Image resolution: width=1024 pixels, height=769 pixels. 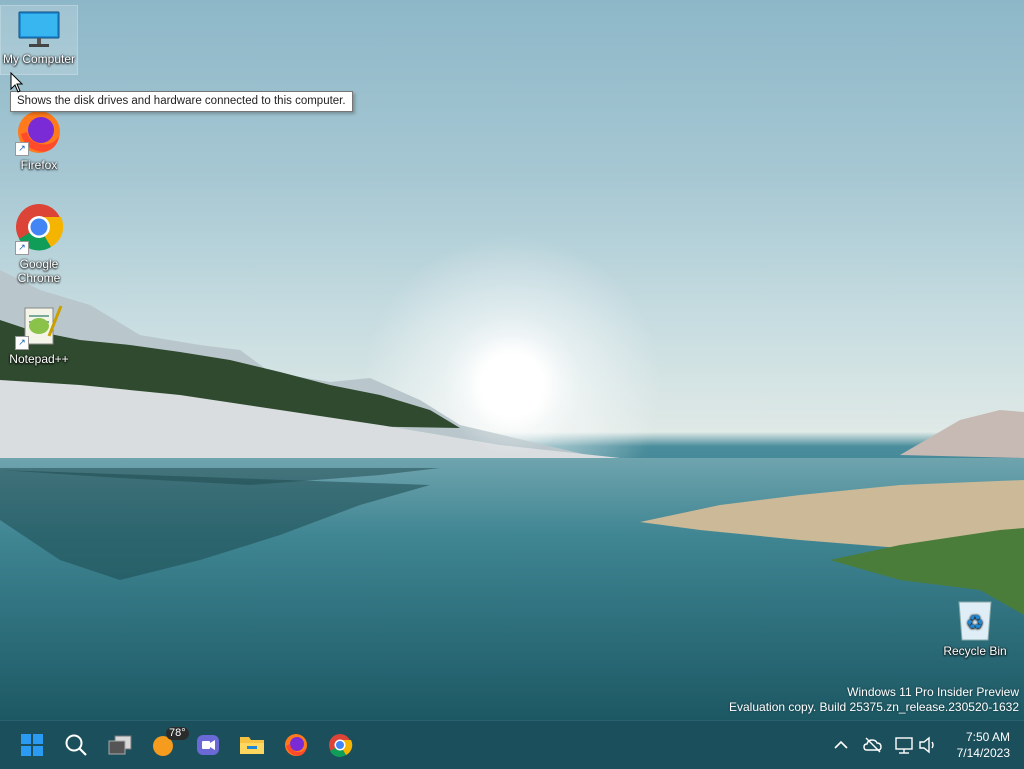 I want to click on volume-icon, so click(x=926, y=745).